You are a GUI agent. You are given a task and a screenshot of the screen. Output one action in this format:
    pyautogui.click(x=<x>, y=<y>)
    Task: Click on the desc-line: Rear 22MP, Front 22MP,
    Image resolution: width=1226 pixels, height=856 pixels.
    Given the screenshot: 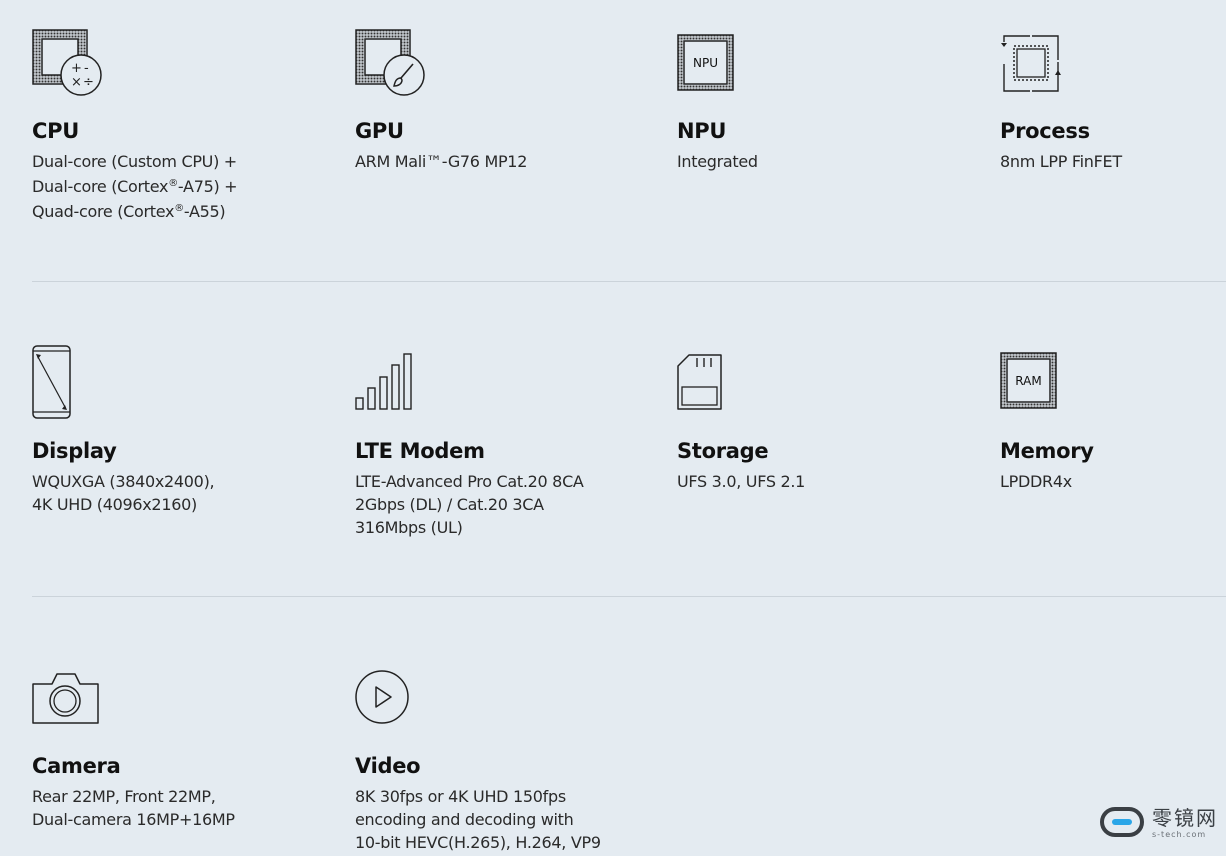 What is the action you would take?
    pyautogui.click(x=124, y=796)
    